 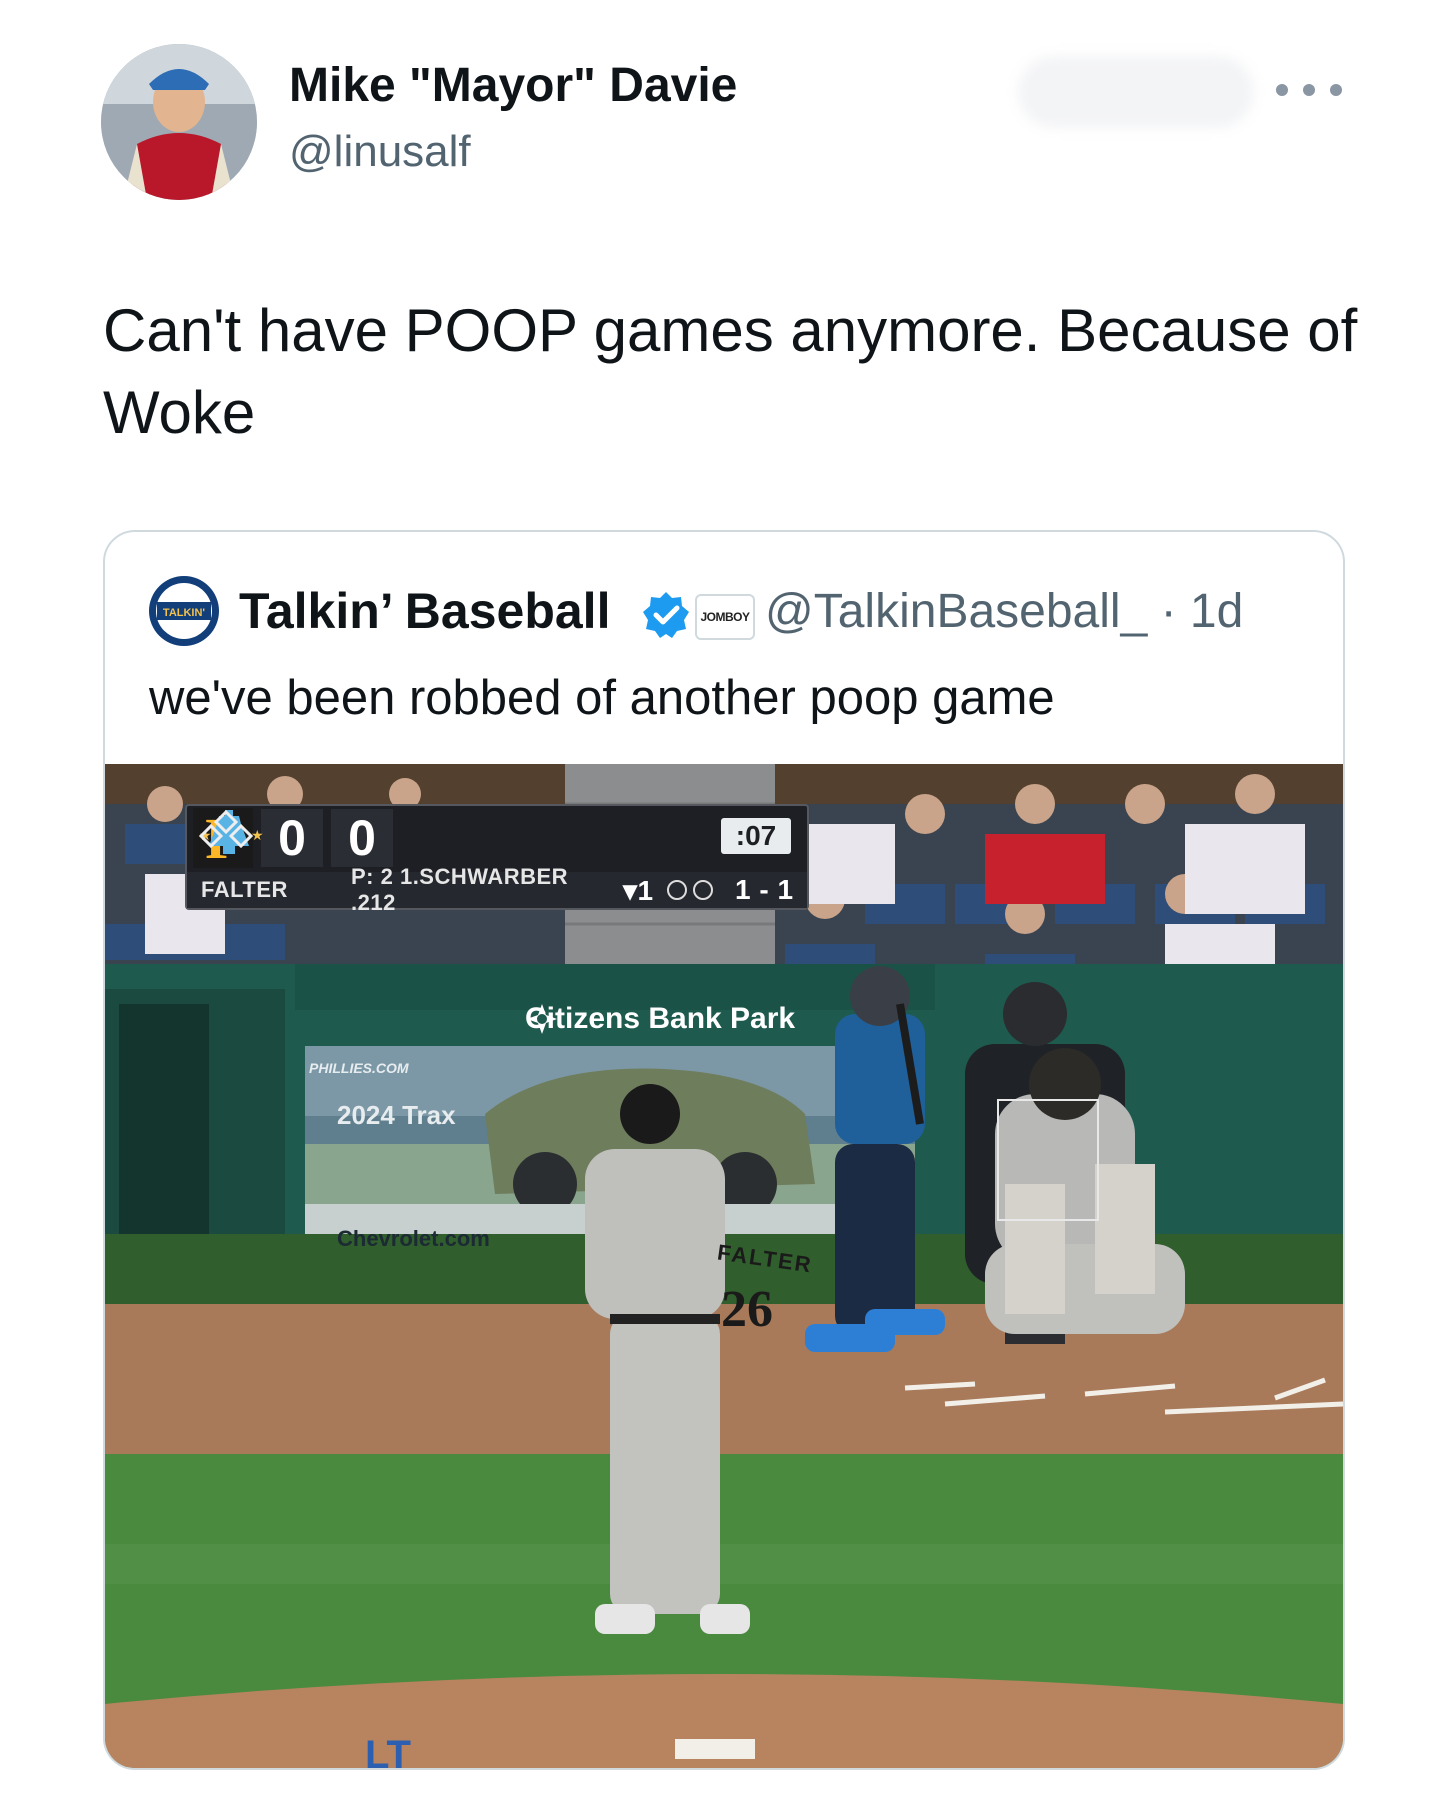 I want to click on ad-title: 2024 Trax, so click(x=396, y=1115).